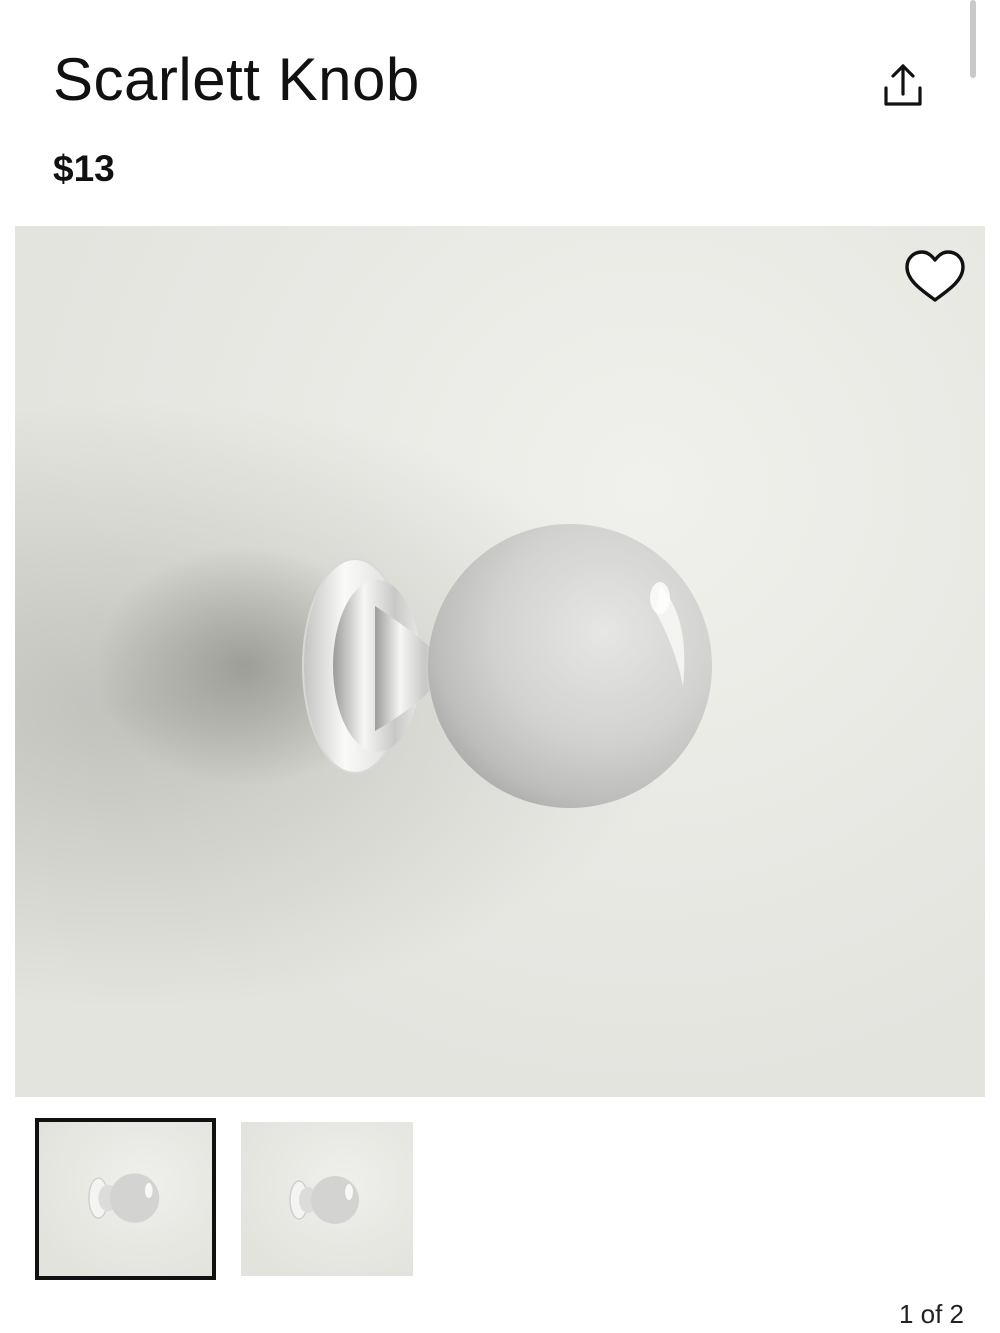 The height and width of the screenshot is (1333, 1000). What do you see at coordinates (236, 79) in the screenshot?
I see `product-title: Scarlett Knob` at bounding box center [236, 79].